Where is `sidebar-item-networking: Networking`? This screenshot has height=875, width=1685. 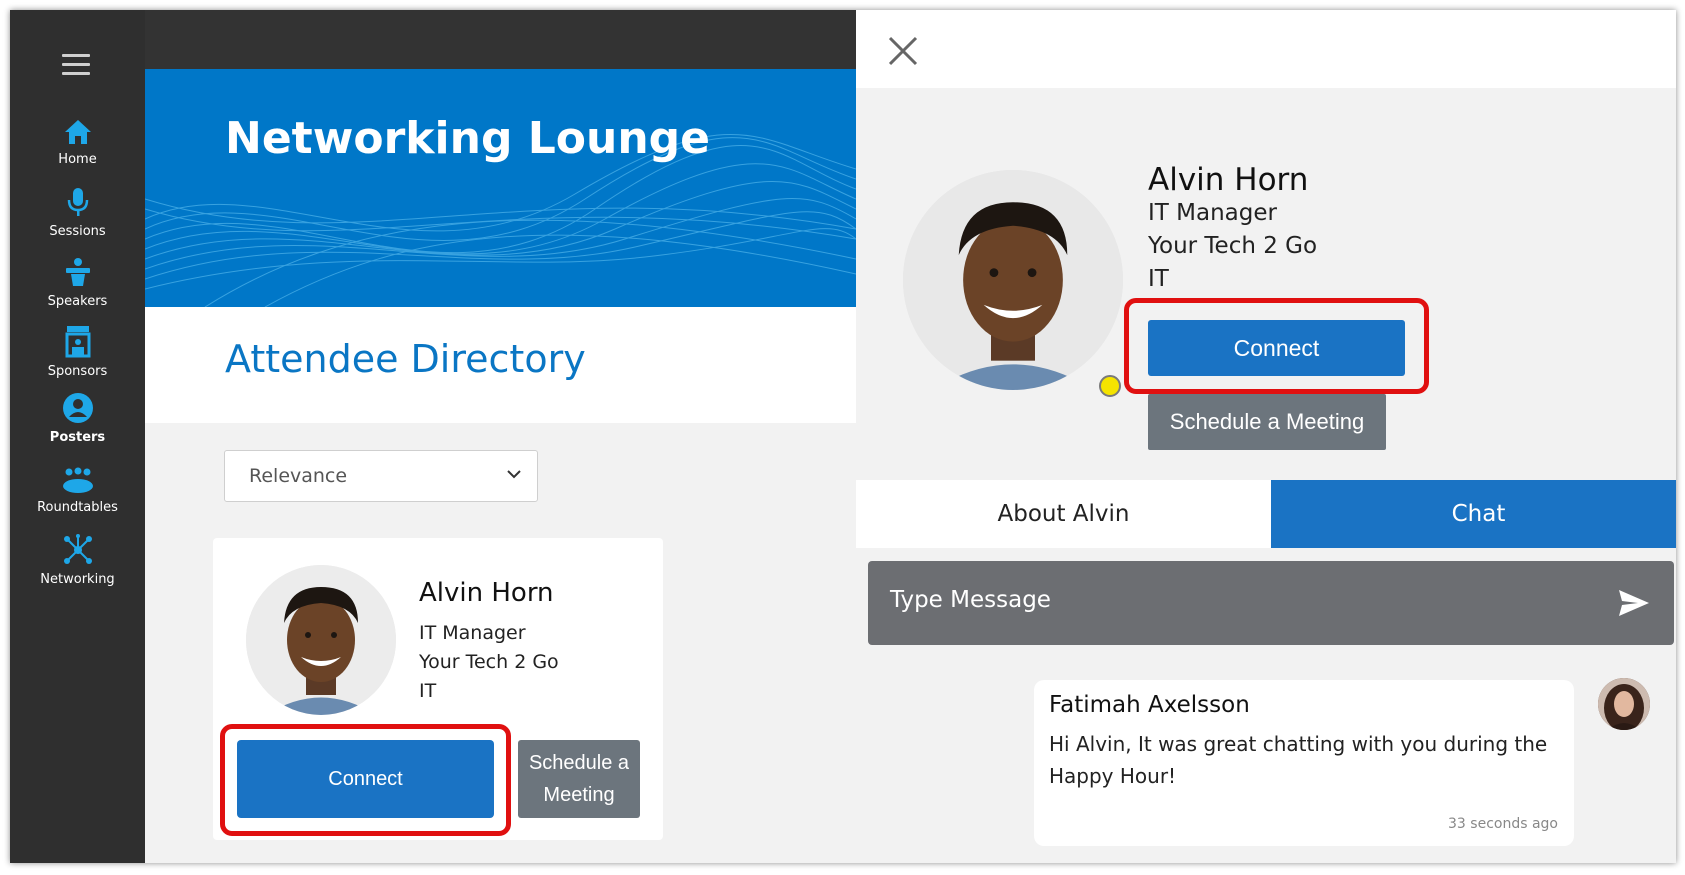 sidebar-item-networking: Networking is located at coordinates (77, 560).